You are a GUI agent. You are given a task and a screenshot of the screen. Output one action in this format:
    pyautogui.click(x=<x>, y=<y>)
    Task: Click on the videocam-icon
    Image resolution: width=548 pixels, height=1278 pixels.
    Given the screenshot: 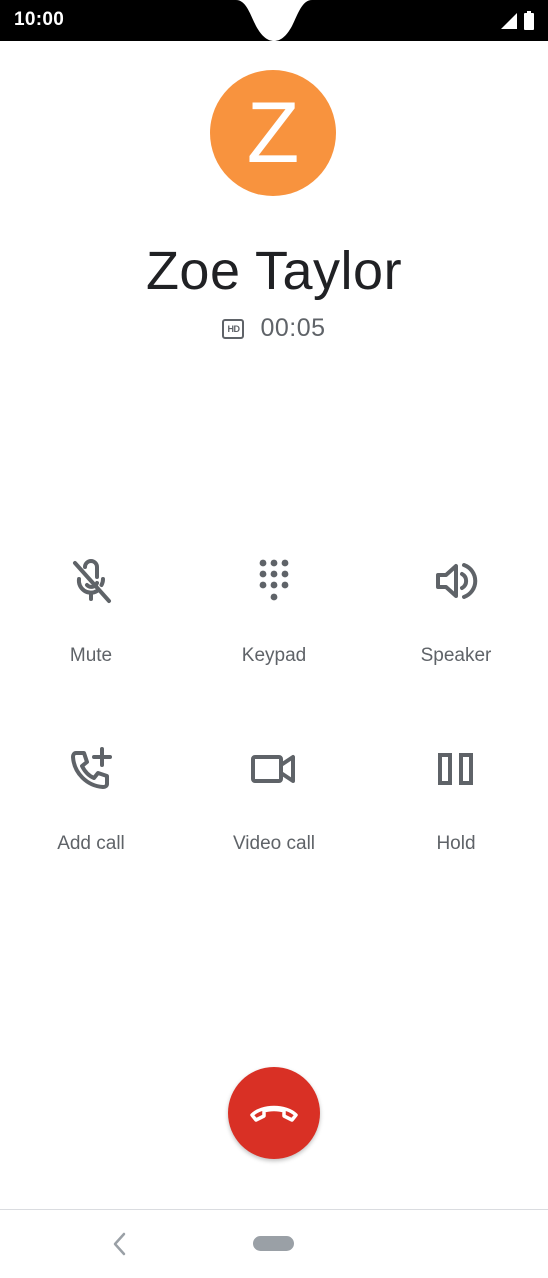 What is the action you would take?
    pyautogui.click(x=273, y=769)
    